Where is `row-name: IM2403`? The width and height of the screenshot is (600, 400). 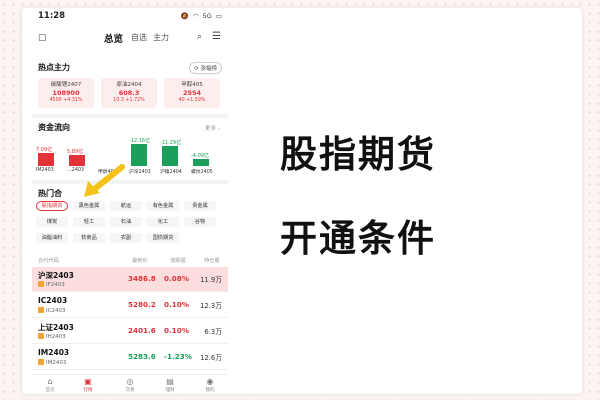
row-name: IM2403 is located at coordinates (54, 352).